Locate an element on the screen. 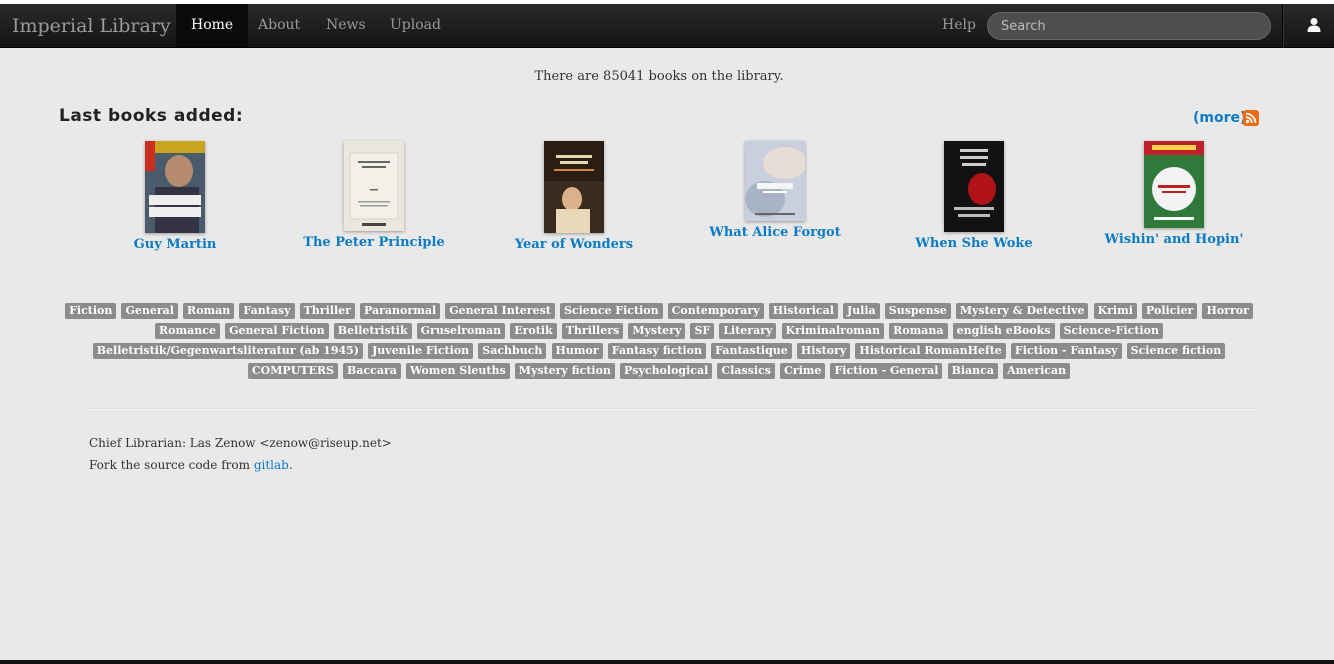 This screenshot has height=664, width=1334. tag-link: Kriminalroman is located at coordinates (833, 331).